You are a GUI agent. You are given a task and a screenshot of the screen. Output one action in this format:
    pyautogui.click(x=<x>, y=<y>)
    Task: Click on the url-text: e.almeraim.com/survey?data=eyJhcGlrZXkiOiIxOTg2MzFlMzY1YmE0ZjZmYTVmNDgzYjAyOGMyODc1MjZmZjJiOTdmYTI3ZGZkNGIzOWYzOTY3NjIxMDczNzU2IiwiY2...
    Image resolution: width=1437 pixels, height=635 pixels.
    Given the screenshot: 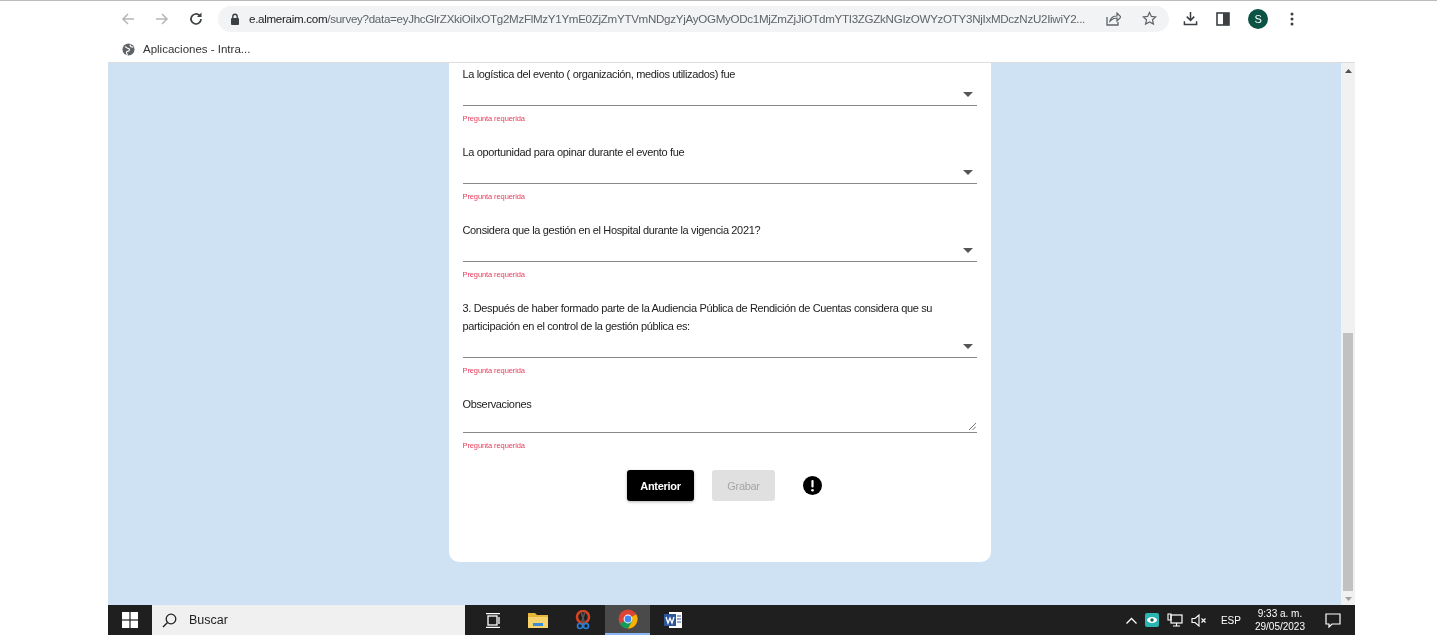 What is the action you would take?
    pyautogui.click(x=667, y=18)
    